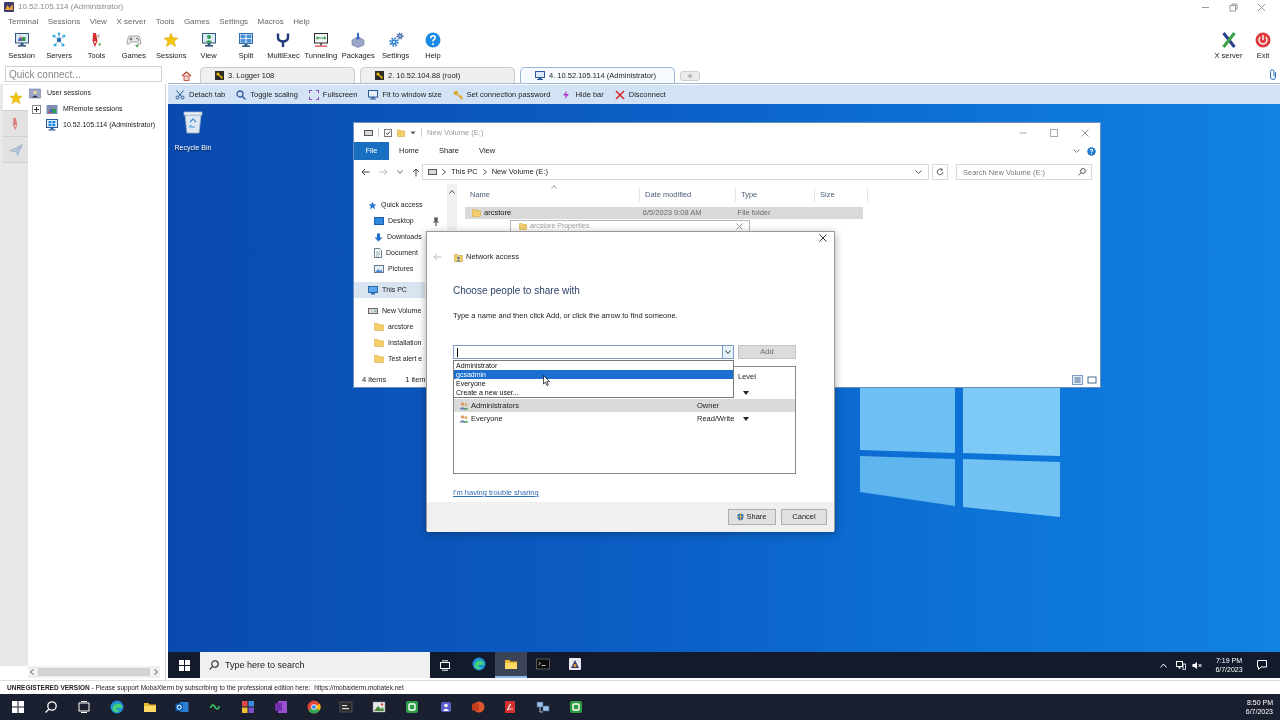 This screenshot has width=1280, height=720. I want to click on scroll-right-icon, so click(156, 672).